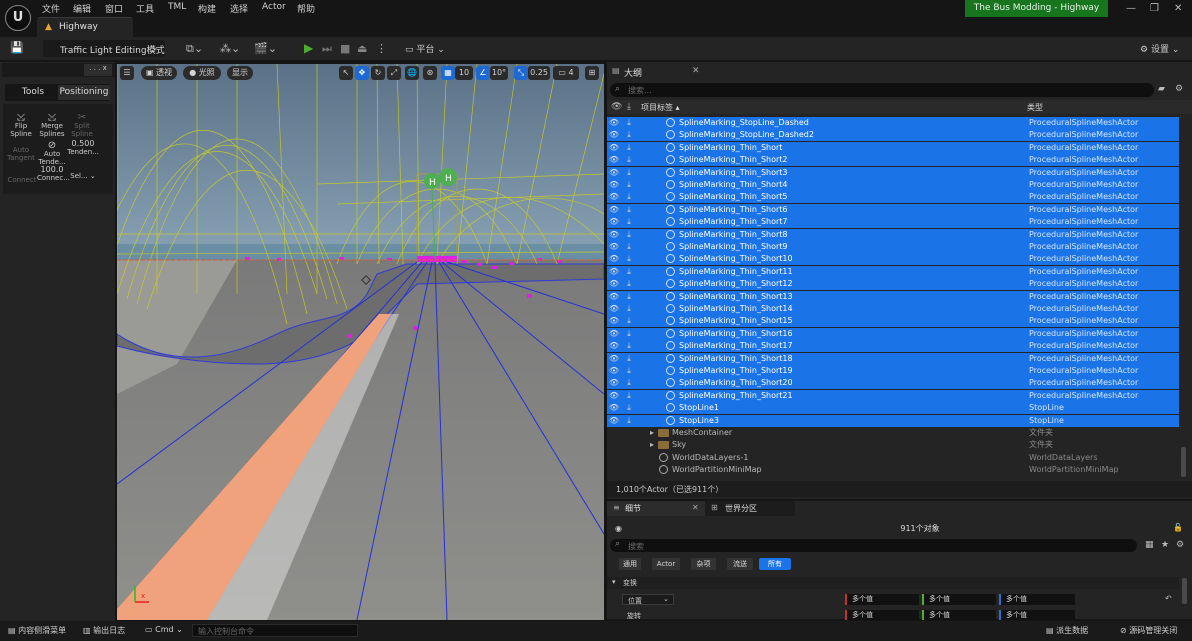 The width and height of the screenshot is (1192, 641). I want to click on outliner-row: 👁 ⤓ StopLine3 StopLine, so click(893, 420).